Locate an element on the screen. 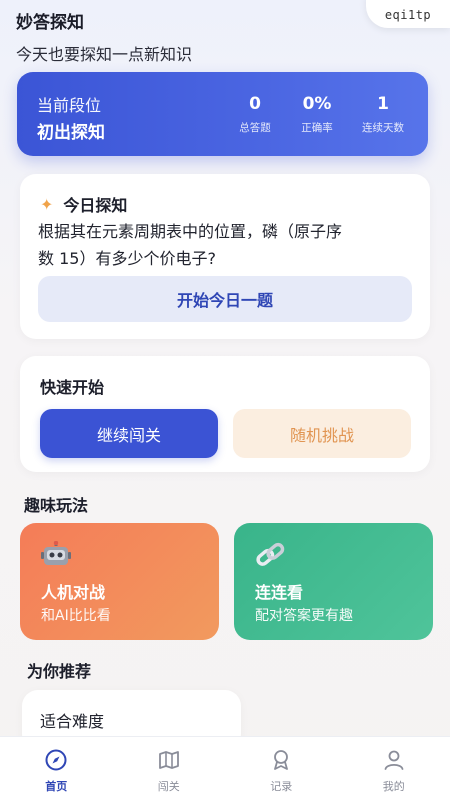 The width and height of the screenshot is (450, 800). app-subtitle: 今天也要探知一点新知识 is located at coordinates (104, 54).